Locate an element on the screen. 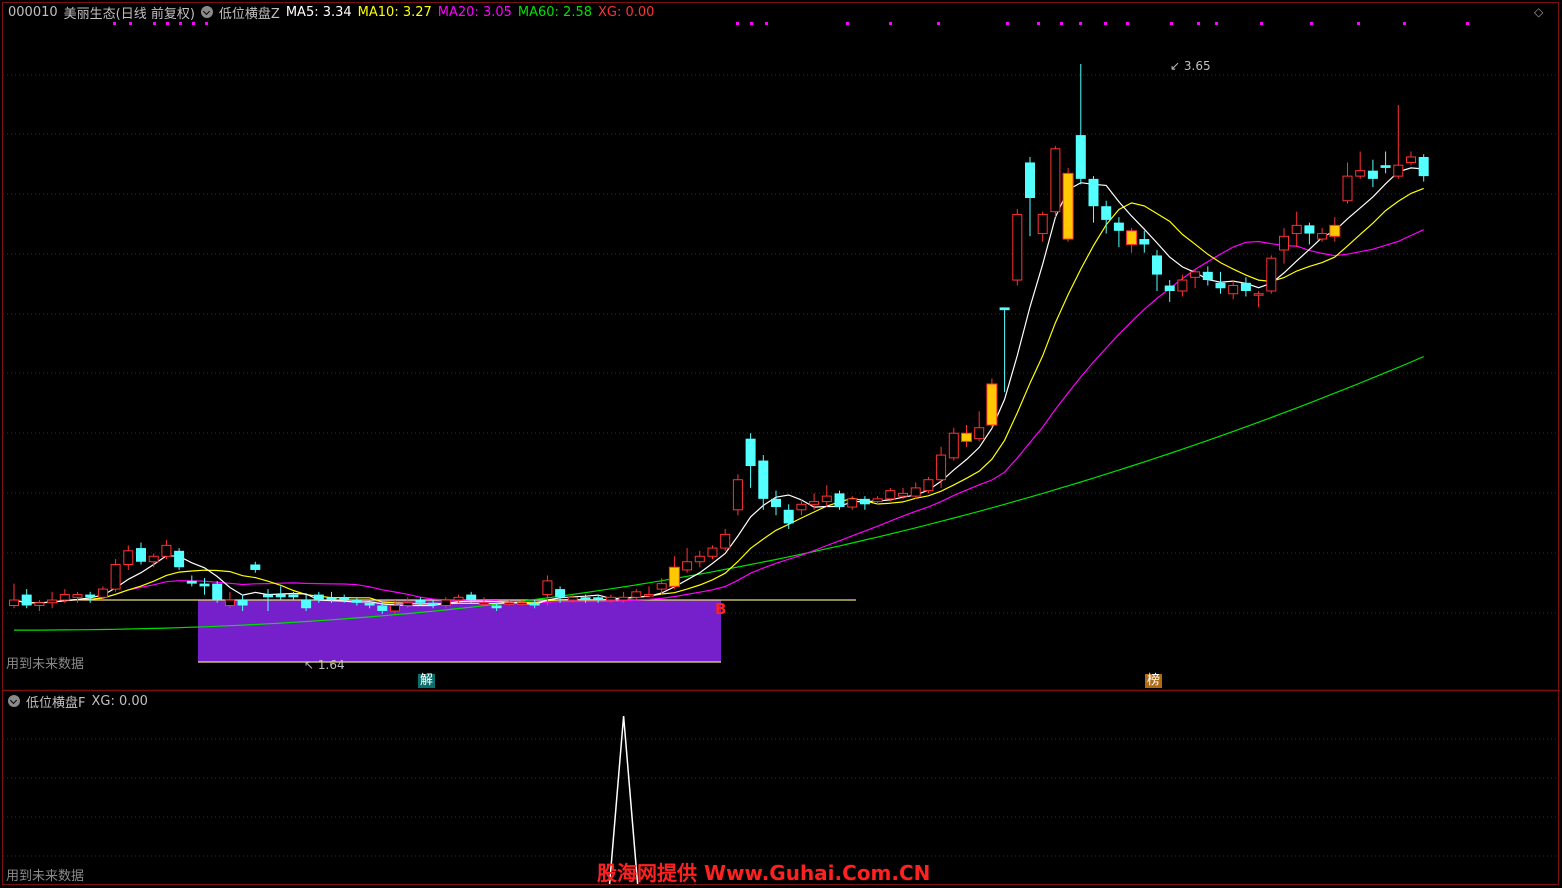 This screenshot has width=1562, height=888. consolidation-box is located at coordinates (460, 631).